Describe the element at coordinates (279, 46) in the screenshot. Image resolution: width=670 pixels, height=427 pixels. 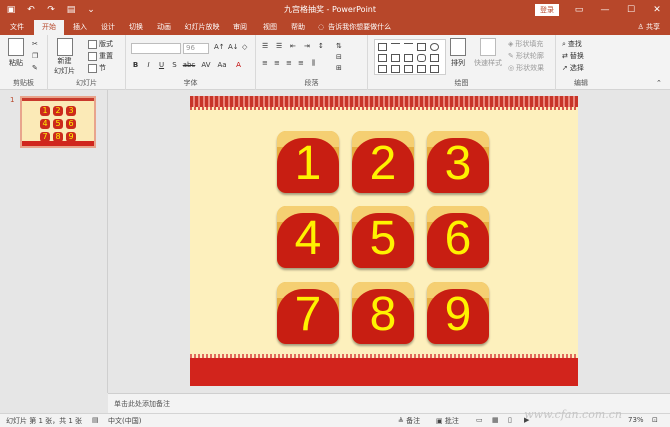
I see `numbering-icon: ☰` at that location.